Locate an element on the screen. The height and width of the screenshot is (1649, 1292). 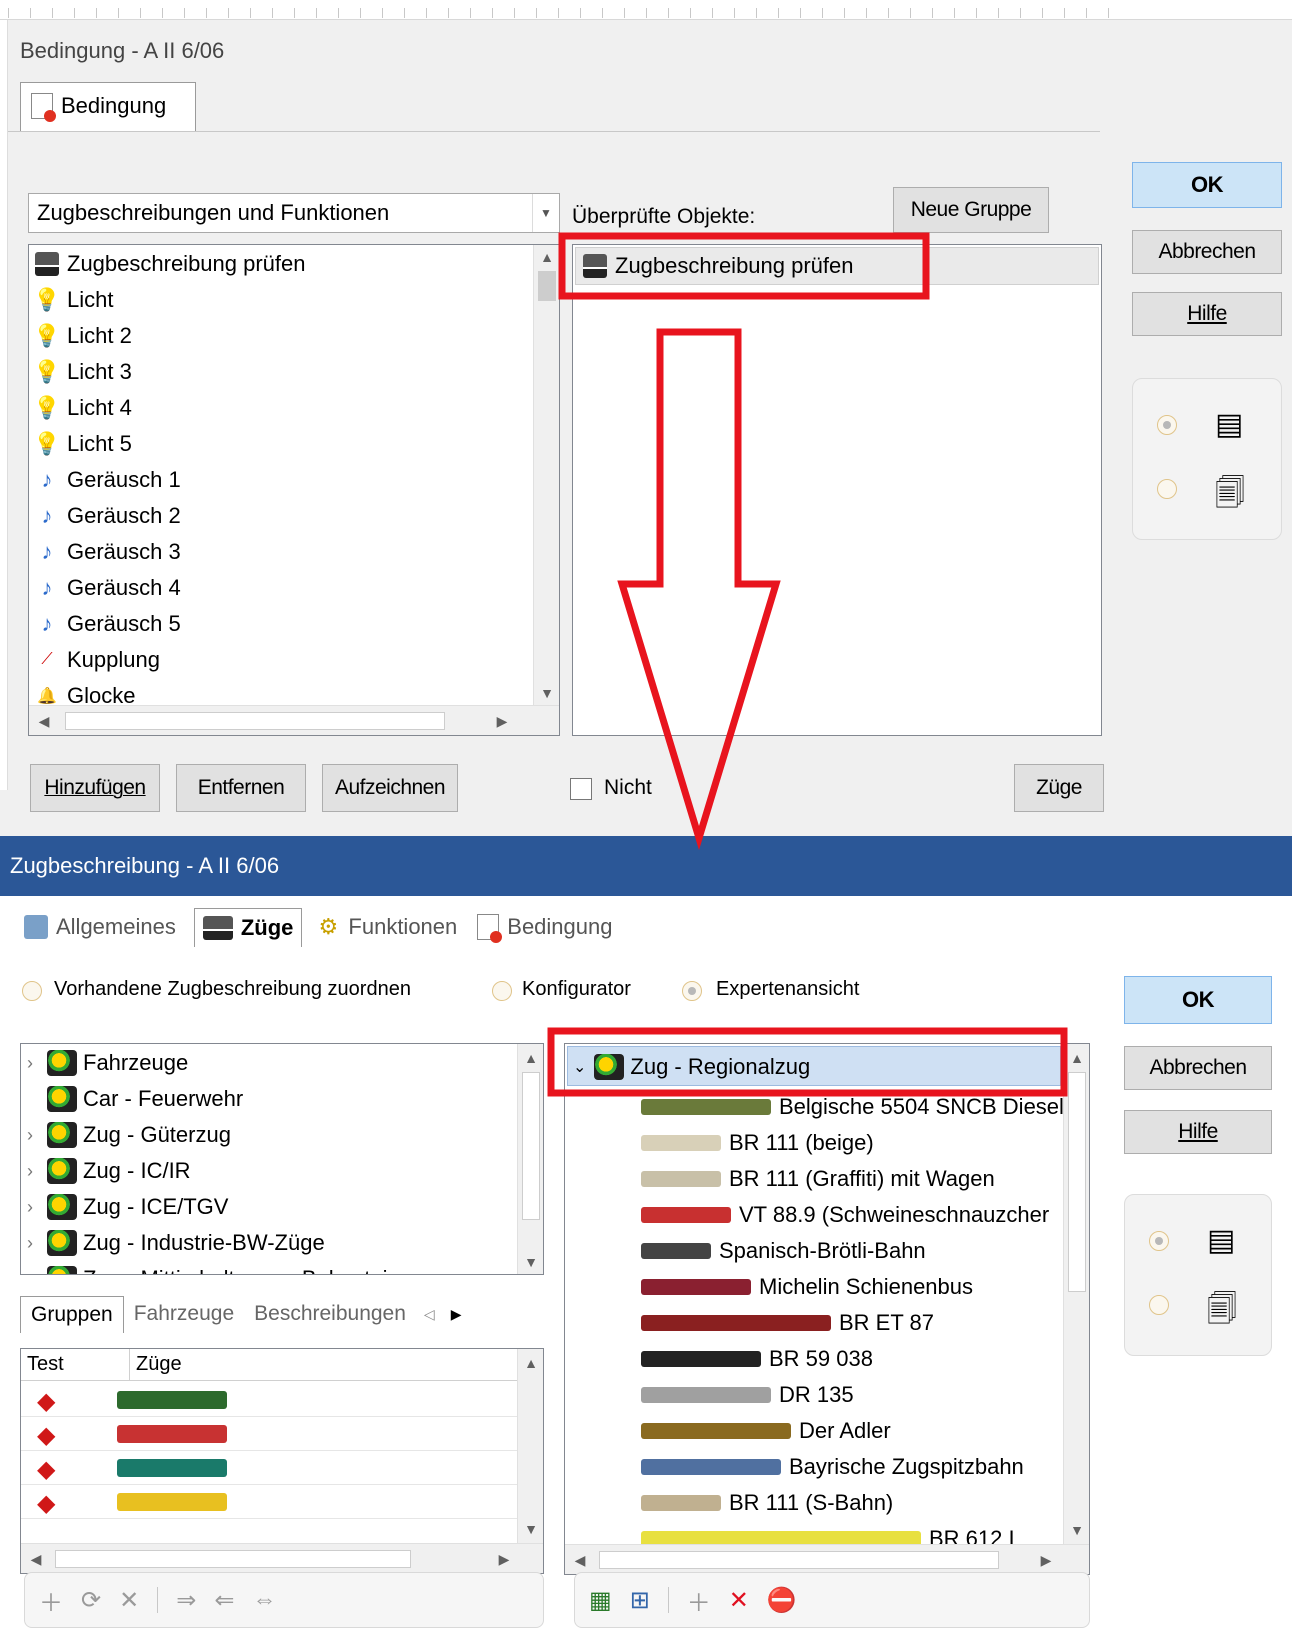
down-arrow-annotation is located at coordinates (699, 589).